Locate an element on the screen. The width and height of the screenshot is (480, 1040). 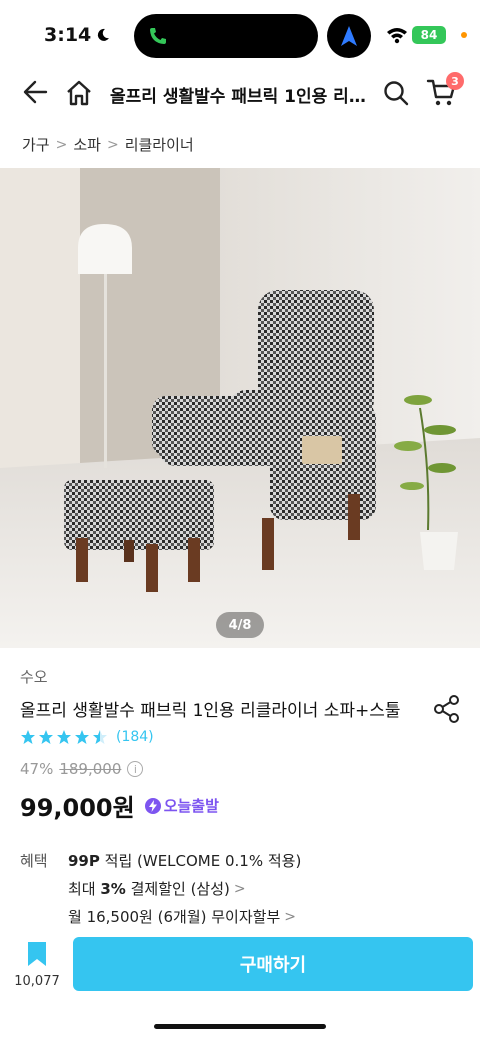
discount-row: 47% 189,000 i is located at coordinates (82, 769).